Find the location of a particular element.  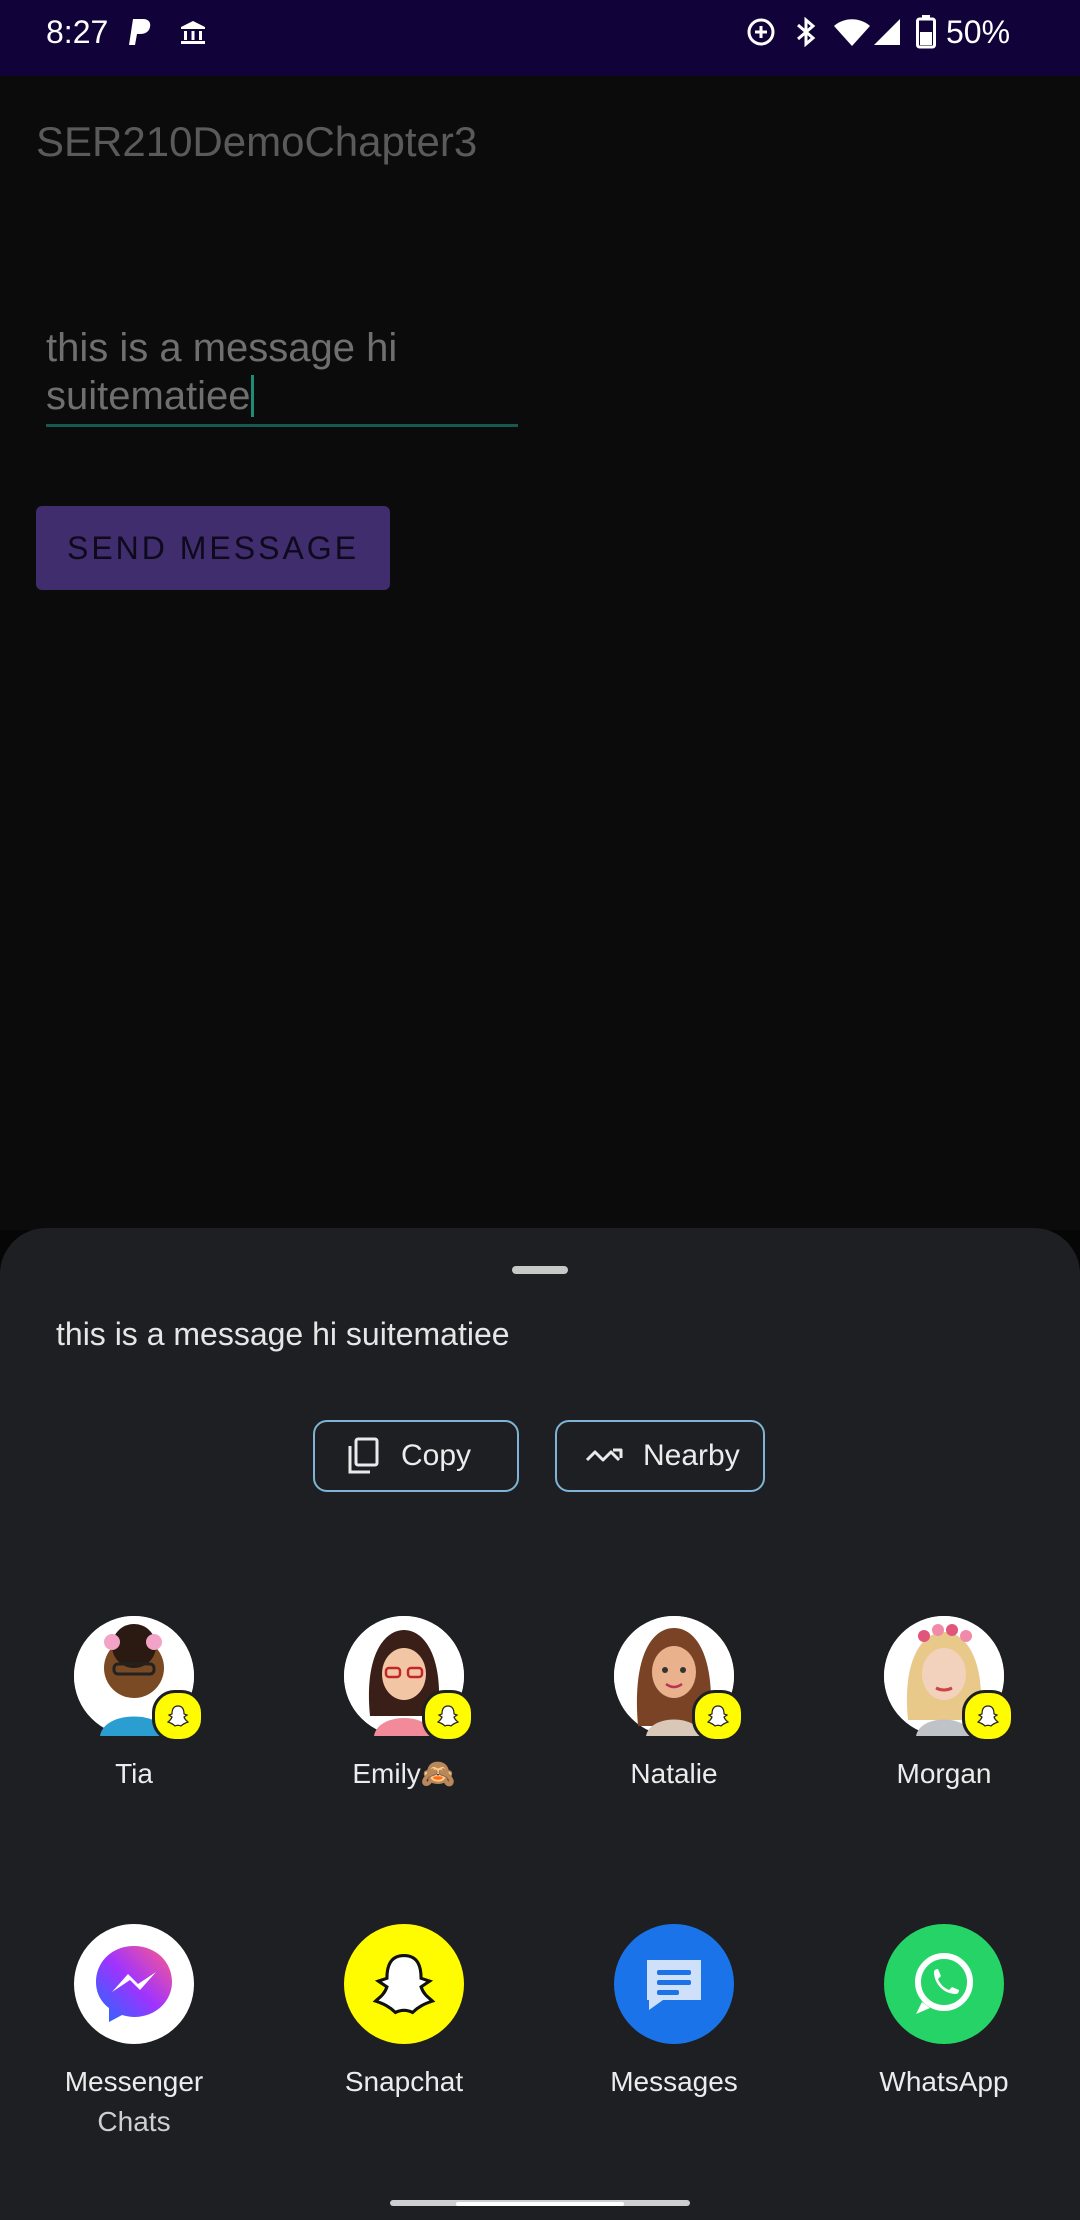

app-sublabel: Chats is located at coordinates (134, 2121).